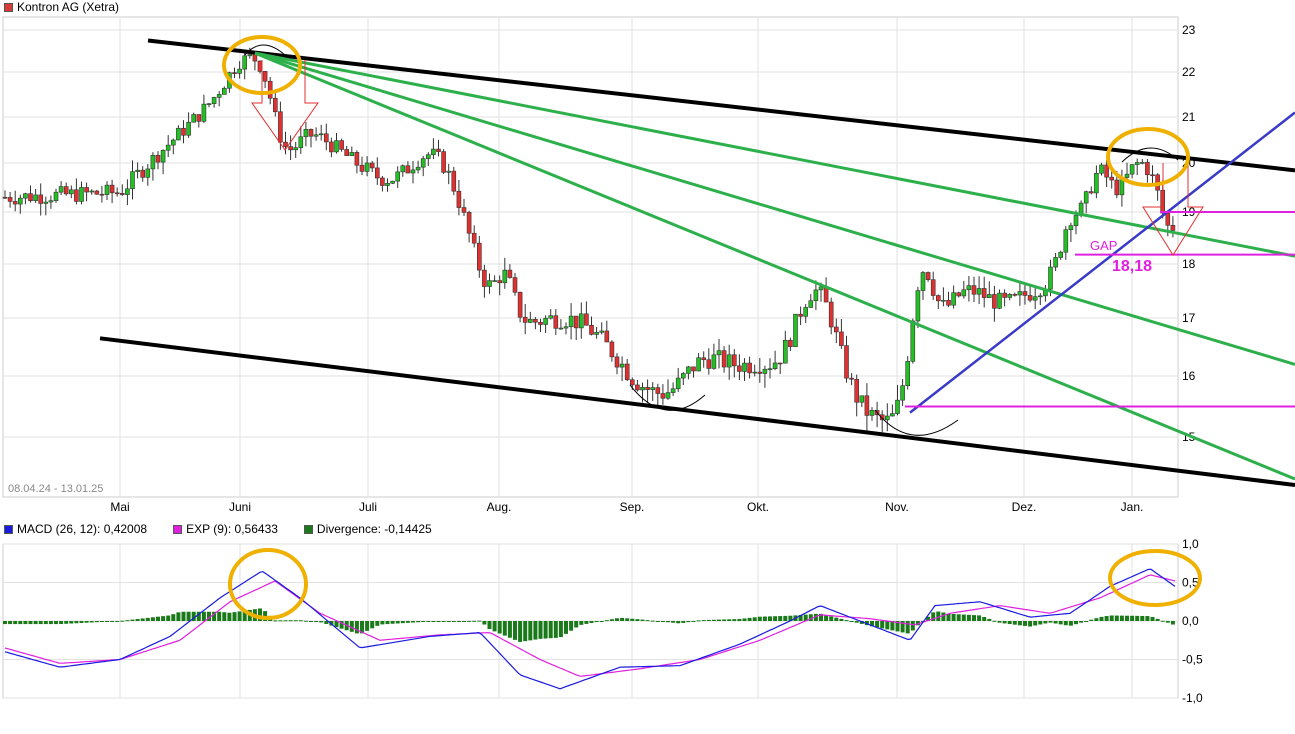  Describe the element at coordinates (1189, 318) in the screenshot. I see `y-tick-label: 17` at that location.